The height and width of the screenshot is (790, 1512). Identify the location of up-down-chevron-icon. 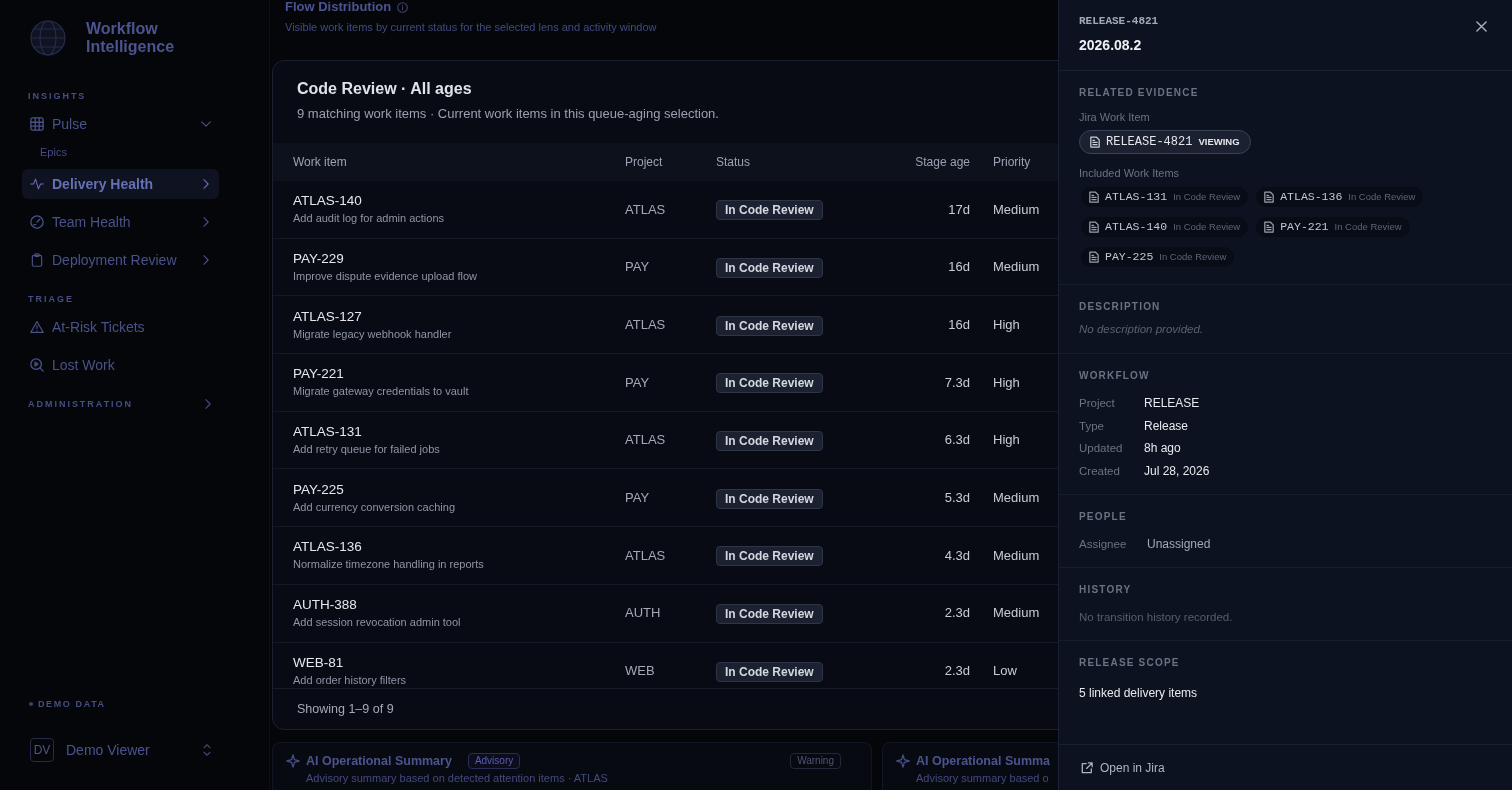
(207, 750).